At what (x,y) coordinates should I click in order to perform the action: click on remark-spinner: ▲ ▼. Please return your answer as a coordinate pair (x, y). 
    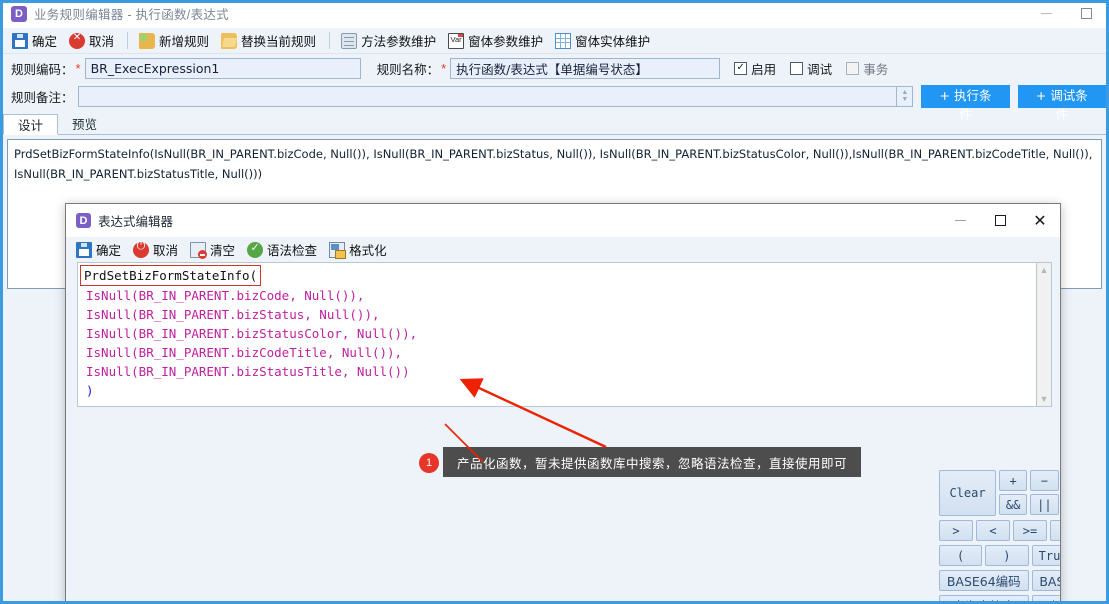
    Looking at the image, I should click on (905, 96).